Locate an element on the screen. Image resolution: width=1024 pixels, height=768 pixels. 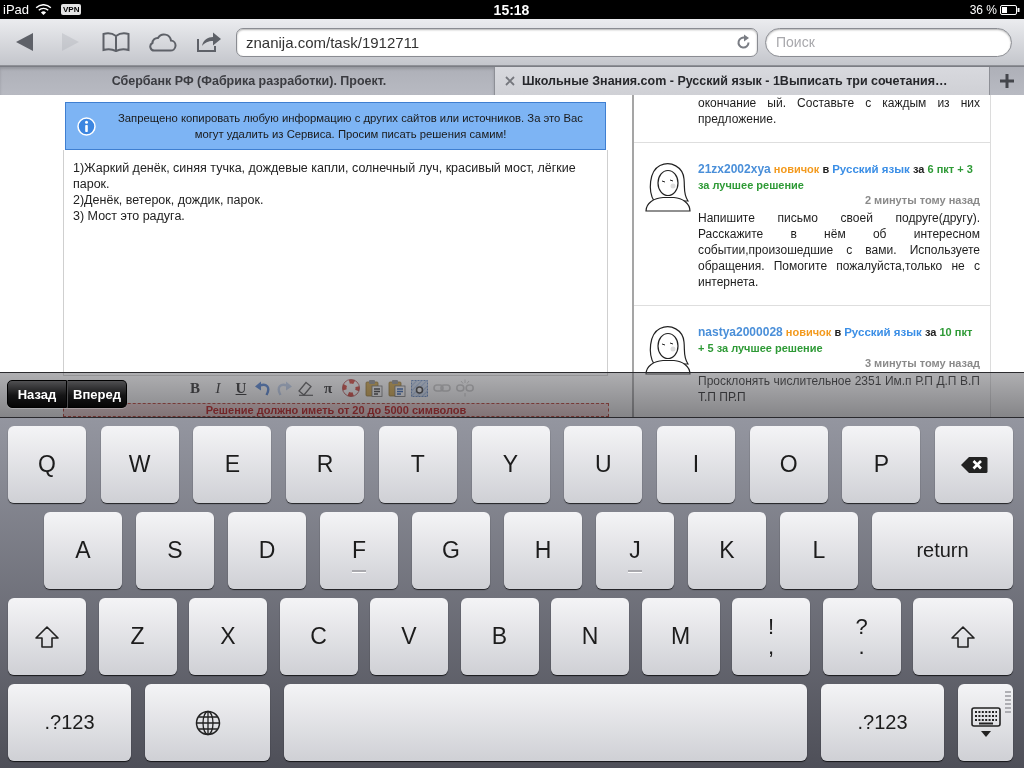
form-nav-button: Вперед is located at coordinates (97, 394).